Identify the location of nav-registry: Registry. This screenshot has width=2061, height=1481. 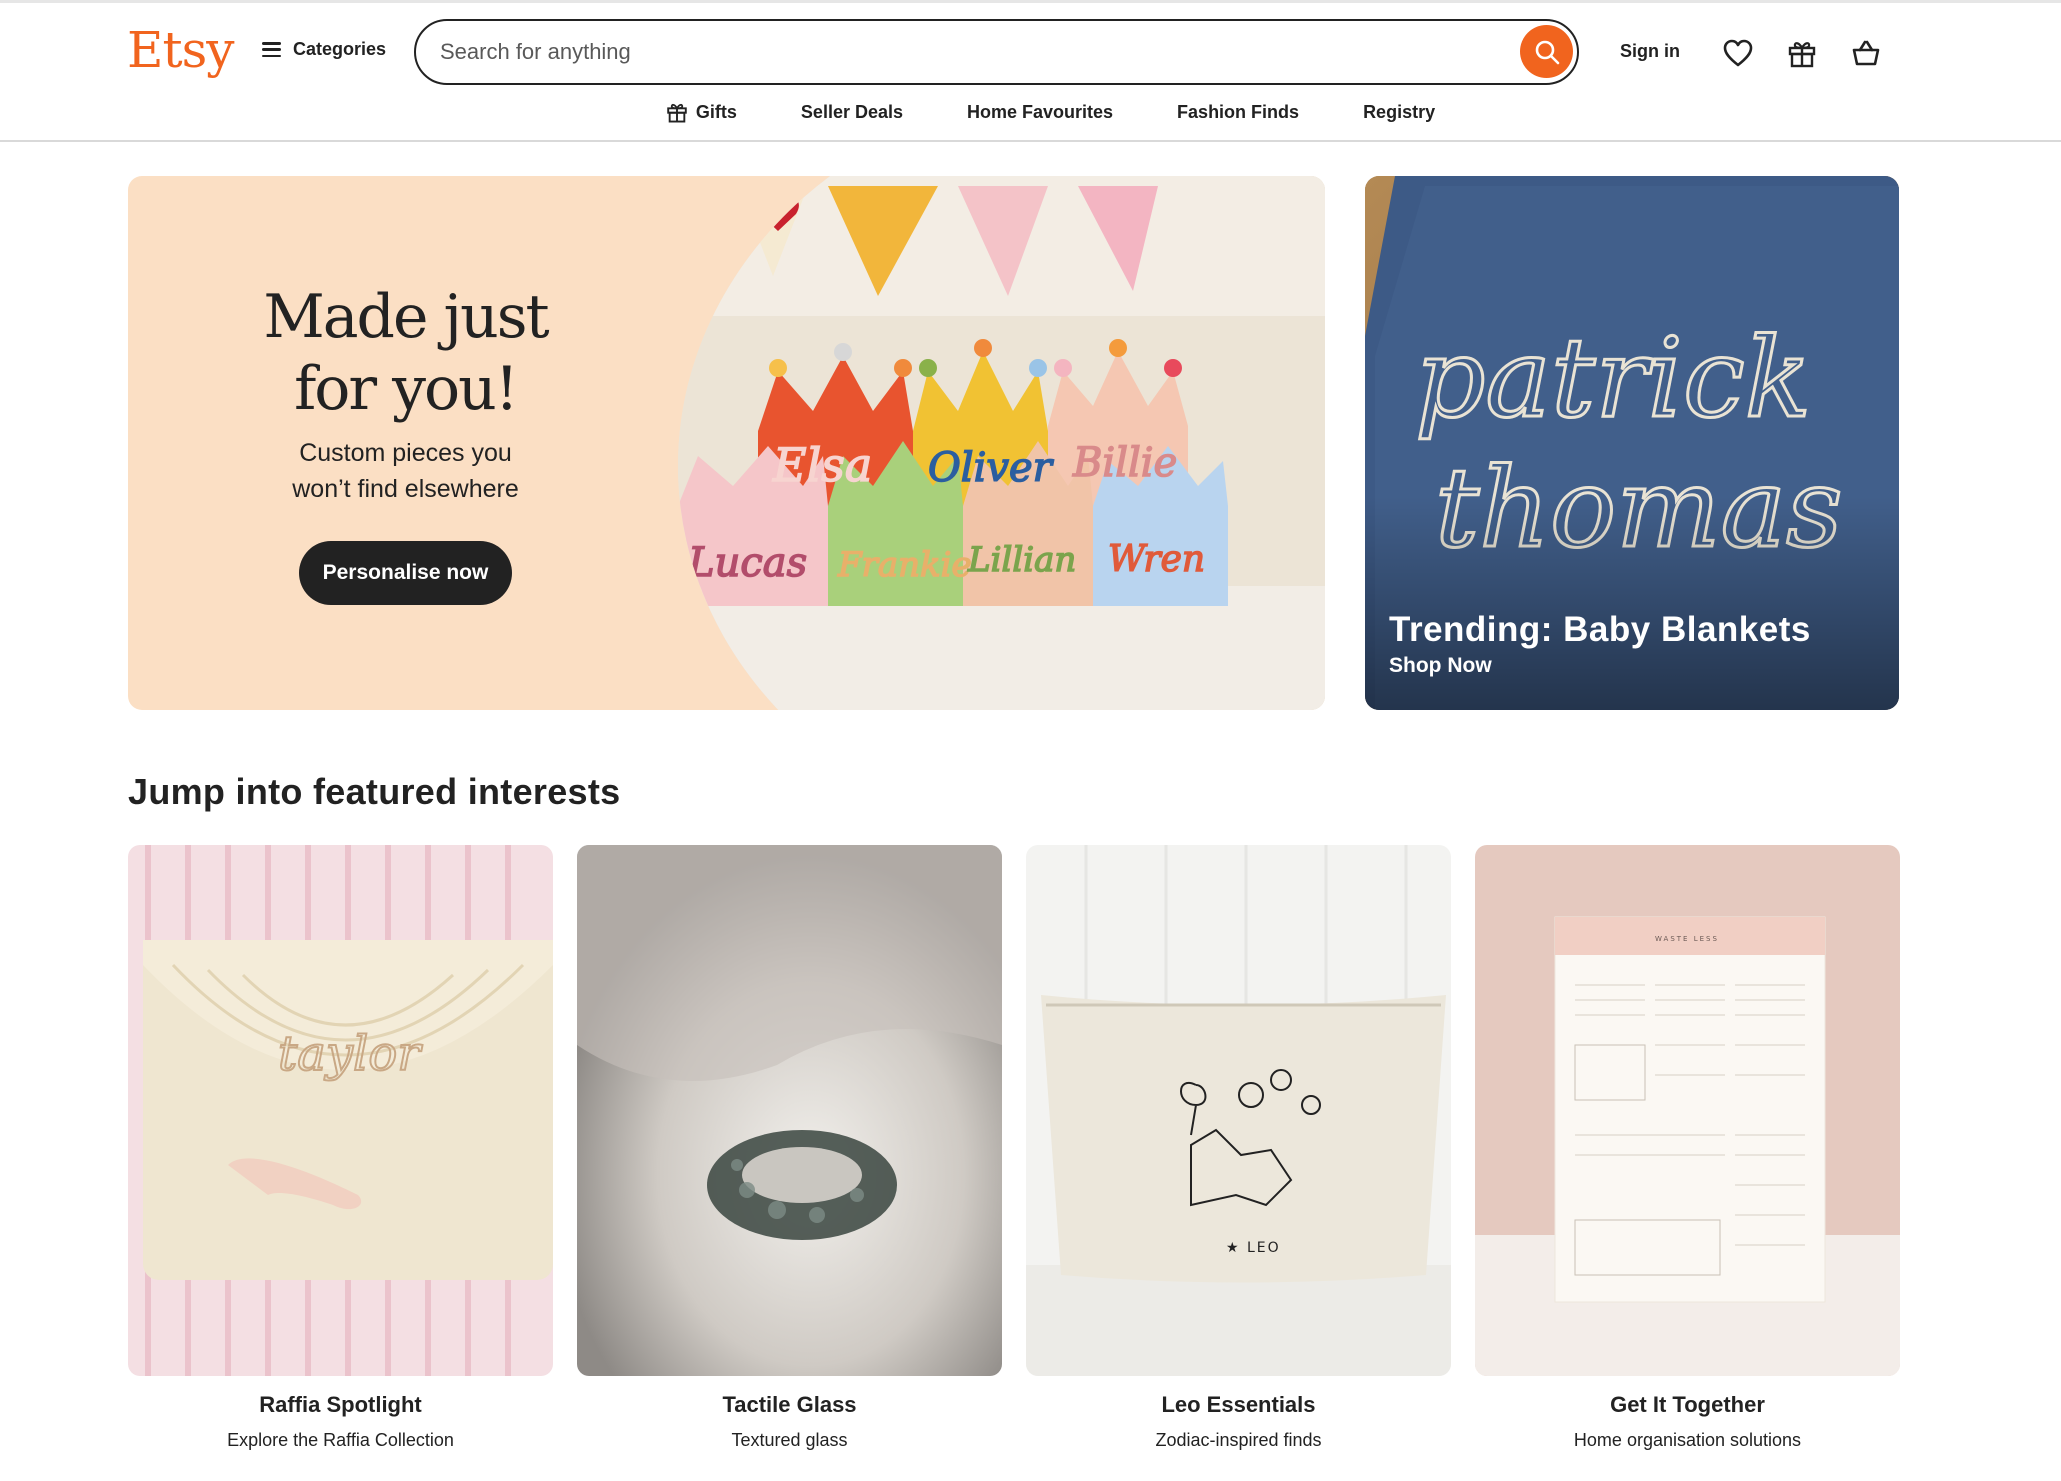
(1399, 112).